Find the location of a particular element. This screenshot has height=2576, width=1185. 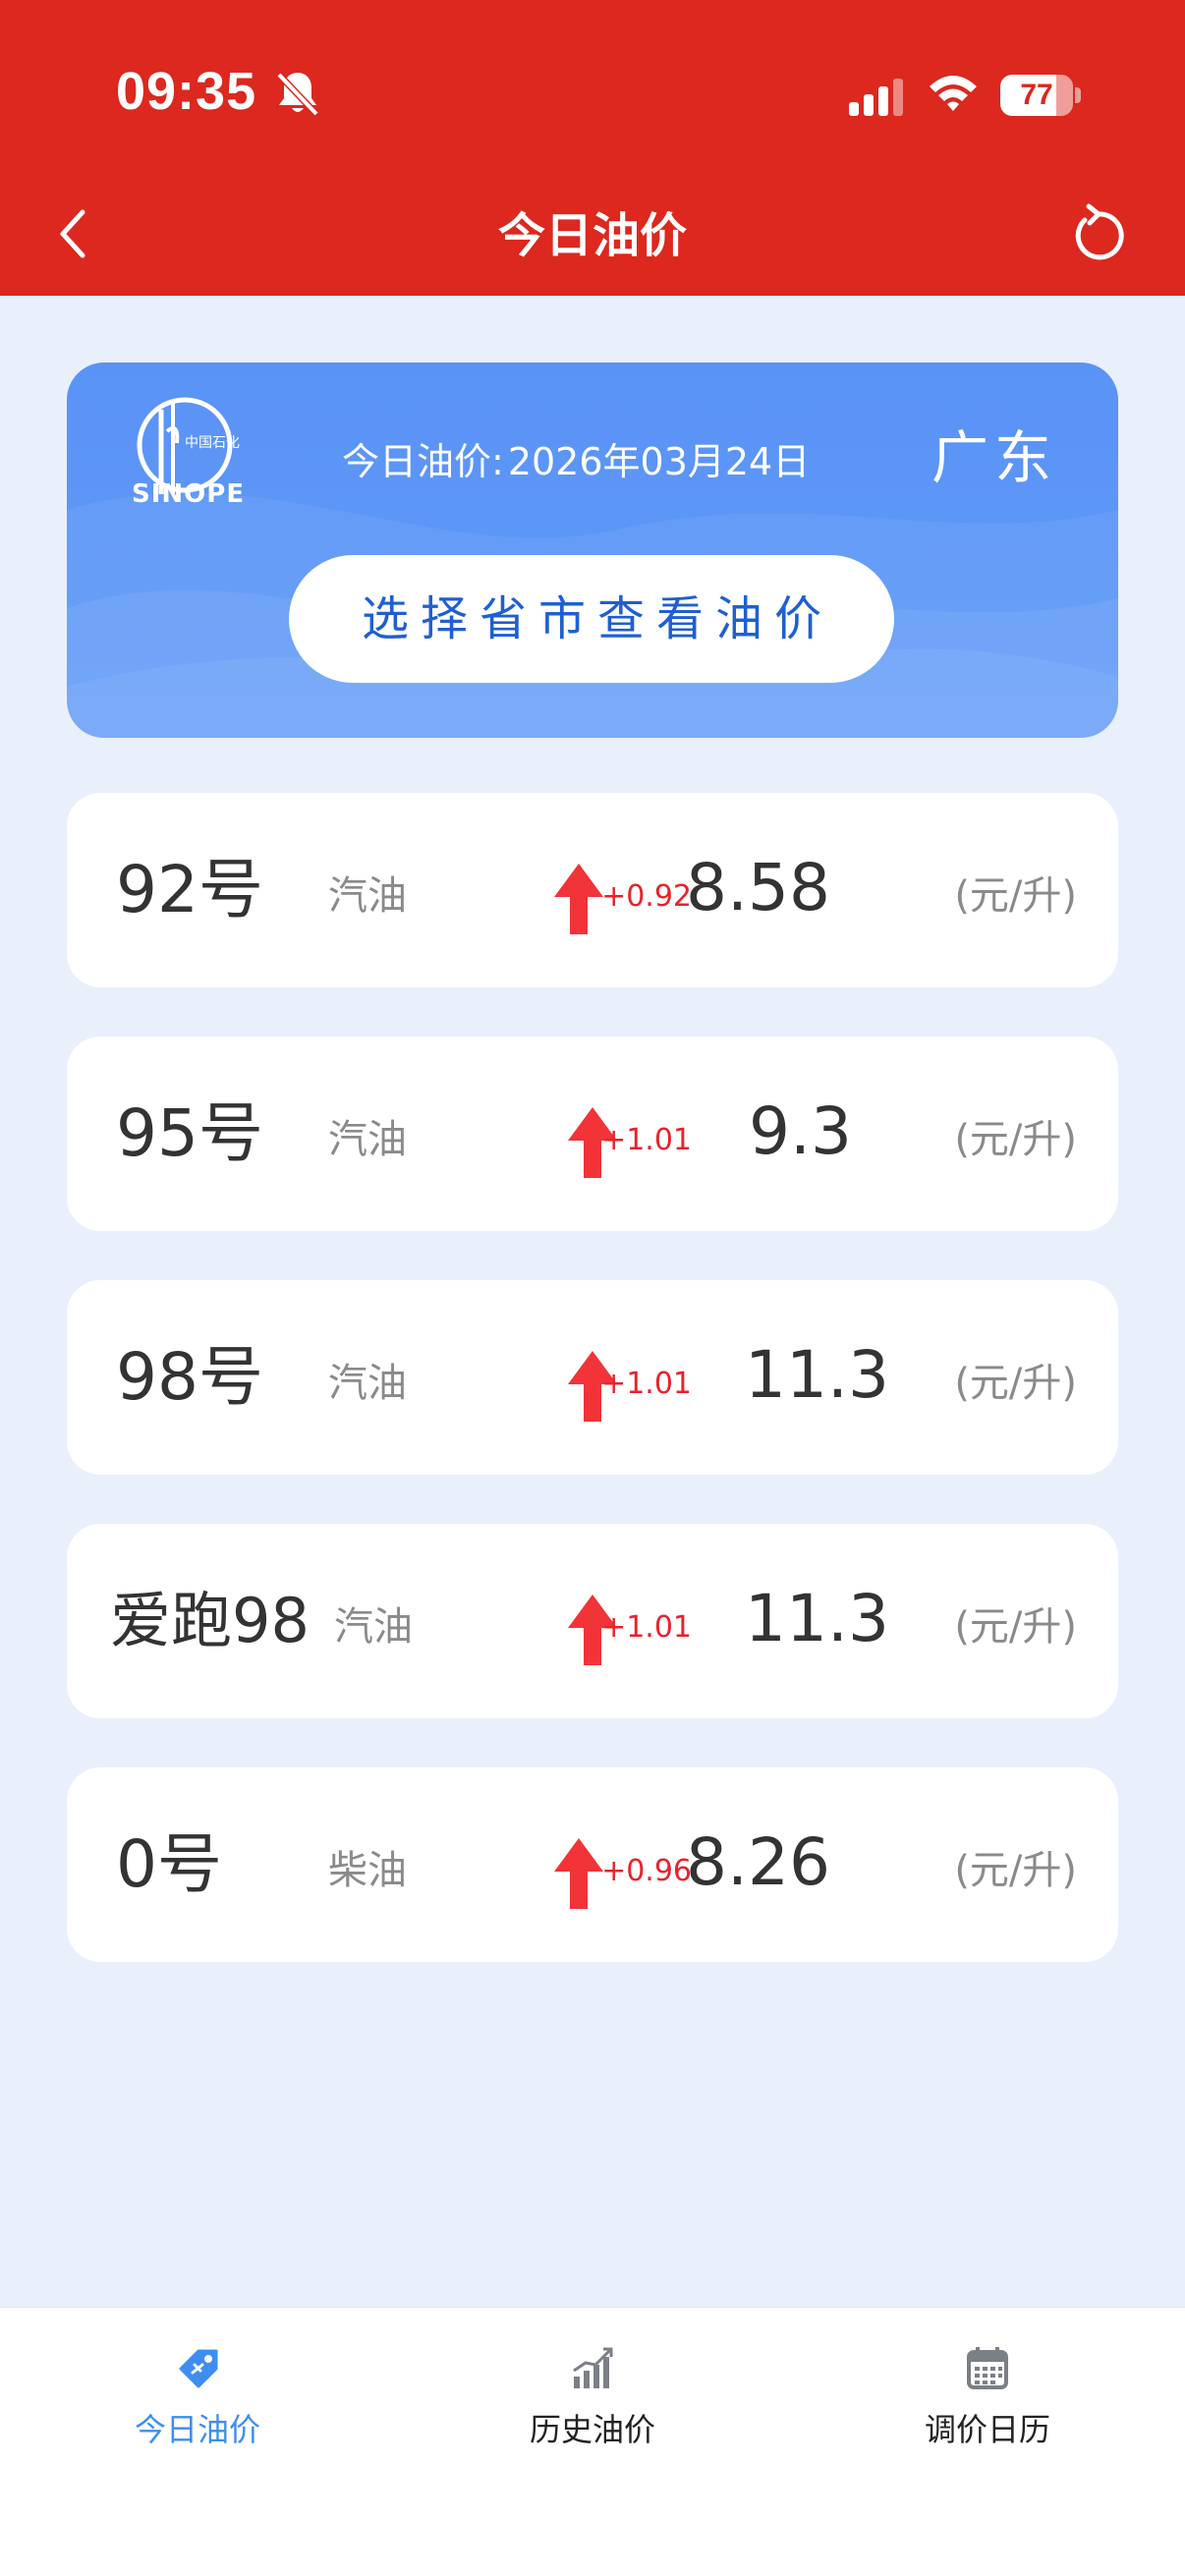

wifi-icon is located at coordinates (954, 93).